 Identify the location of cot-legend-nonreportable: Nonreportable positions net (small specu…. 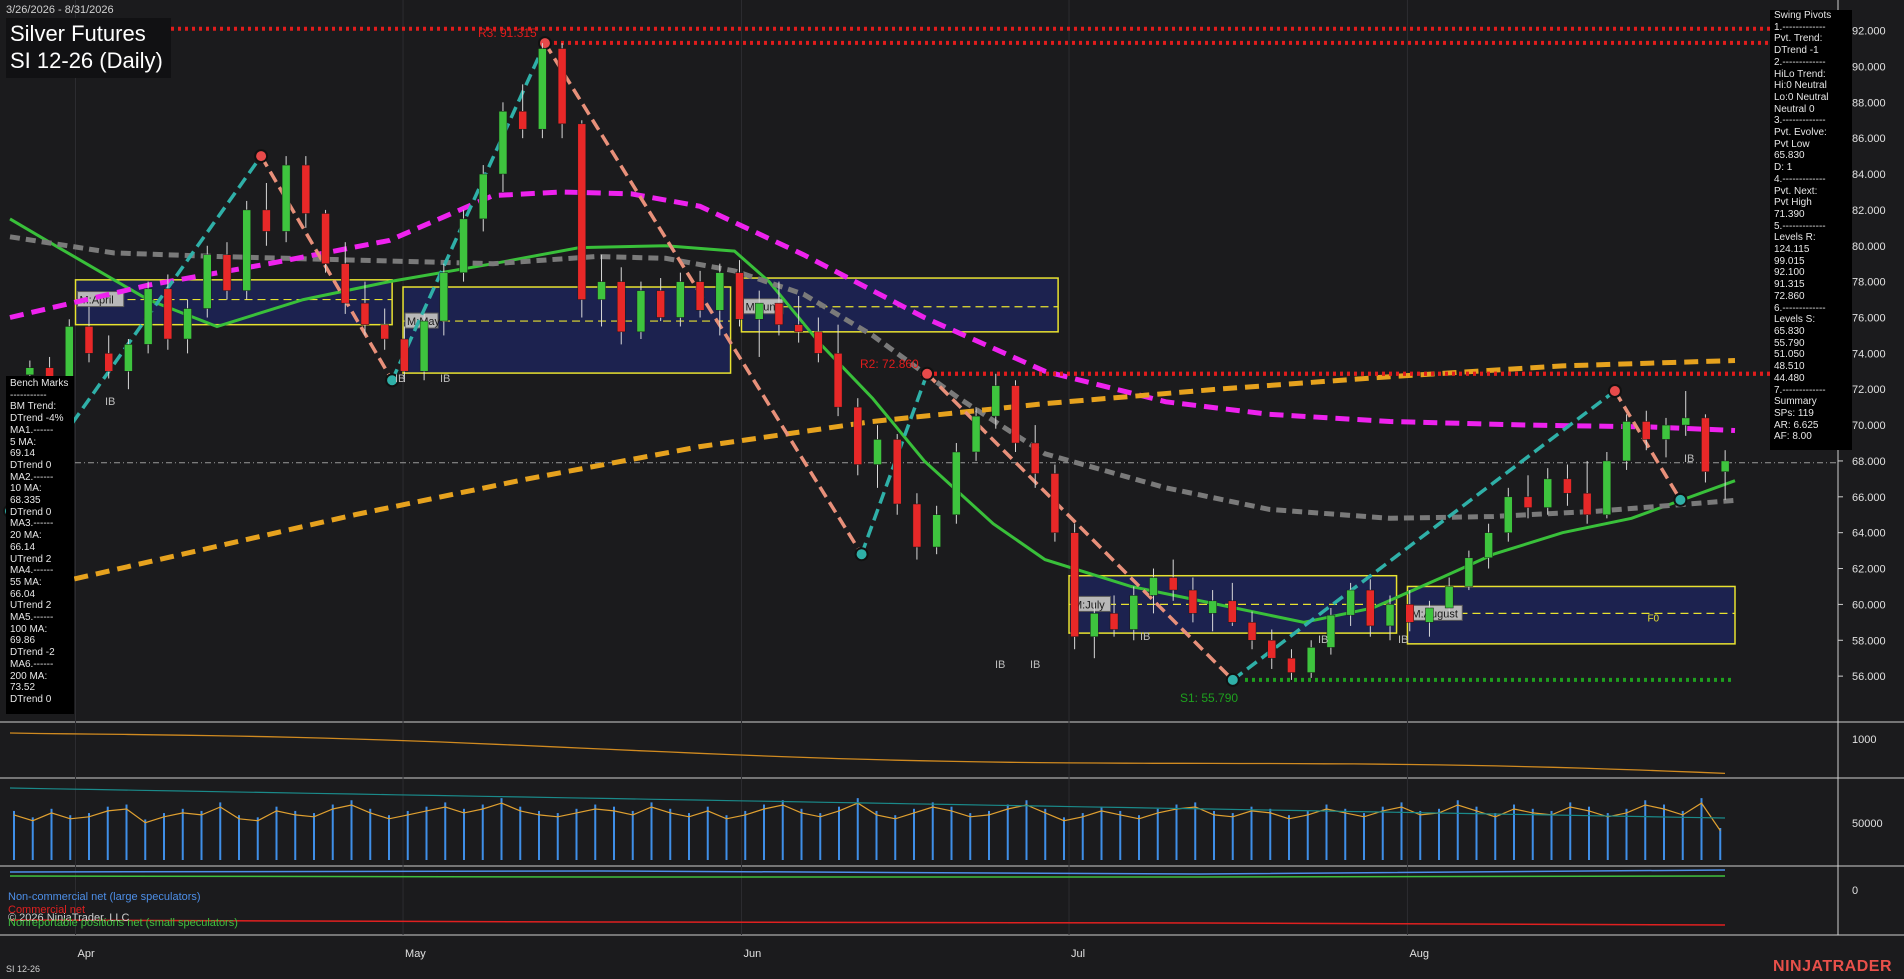
(123, 923).